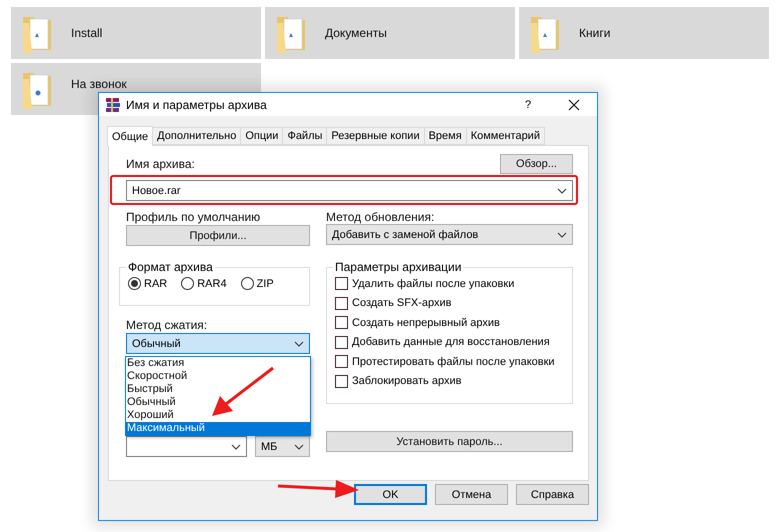  What do you see at coordinates (390, 33) in the screenshot?
I see `folder-tile: Документы` at bounding box center [390, 33].